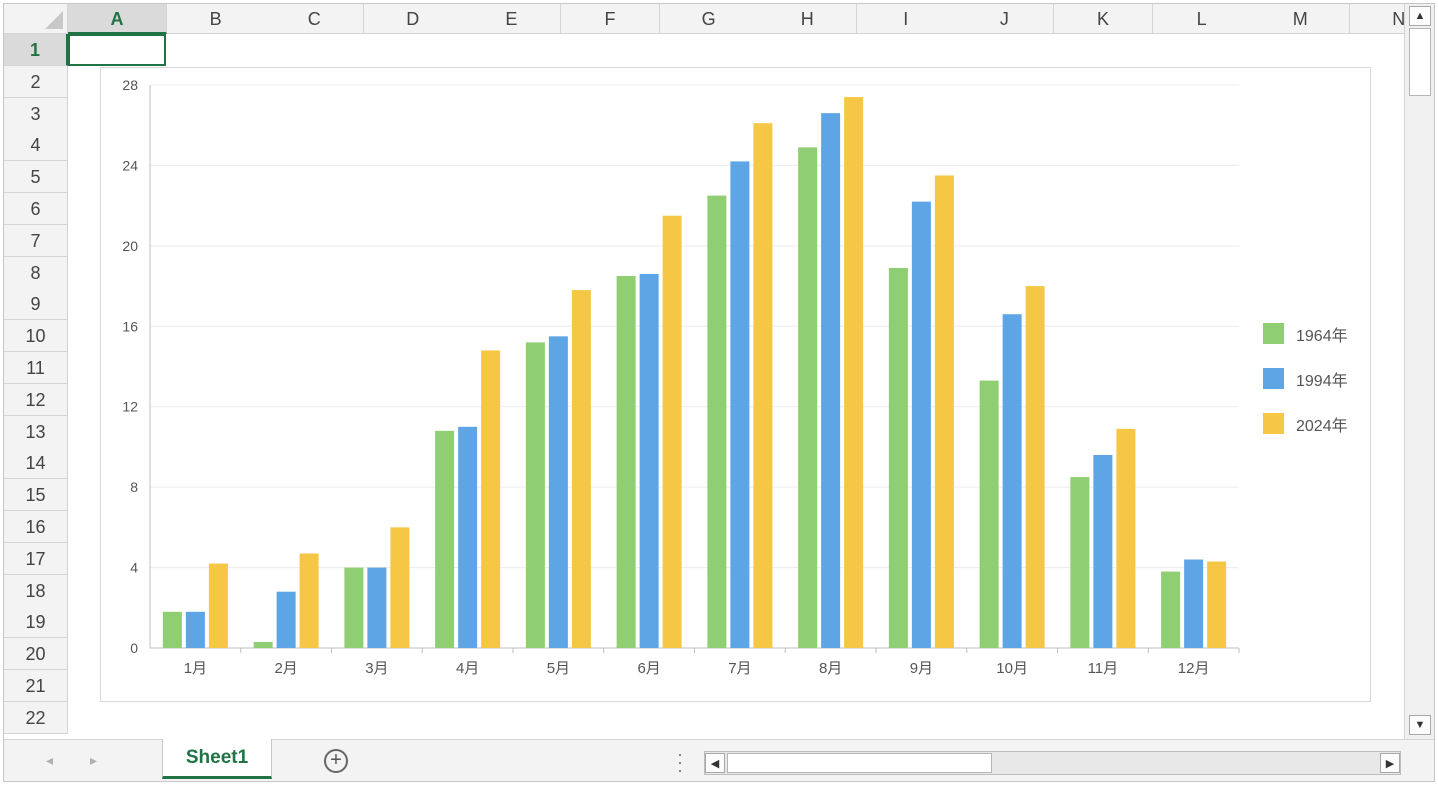  I want to click on scroll-right-icon: ▶, so click(1390, 763).